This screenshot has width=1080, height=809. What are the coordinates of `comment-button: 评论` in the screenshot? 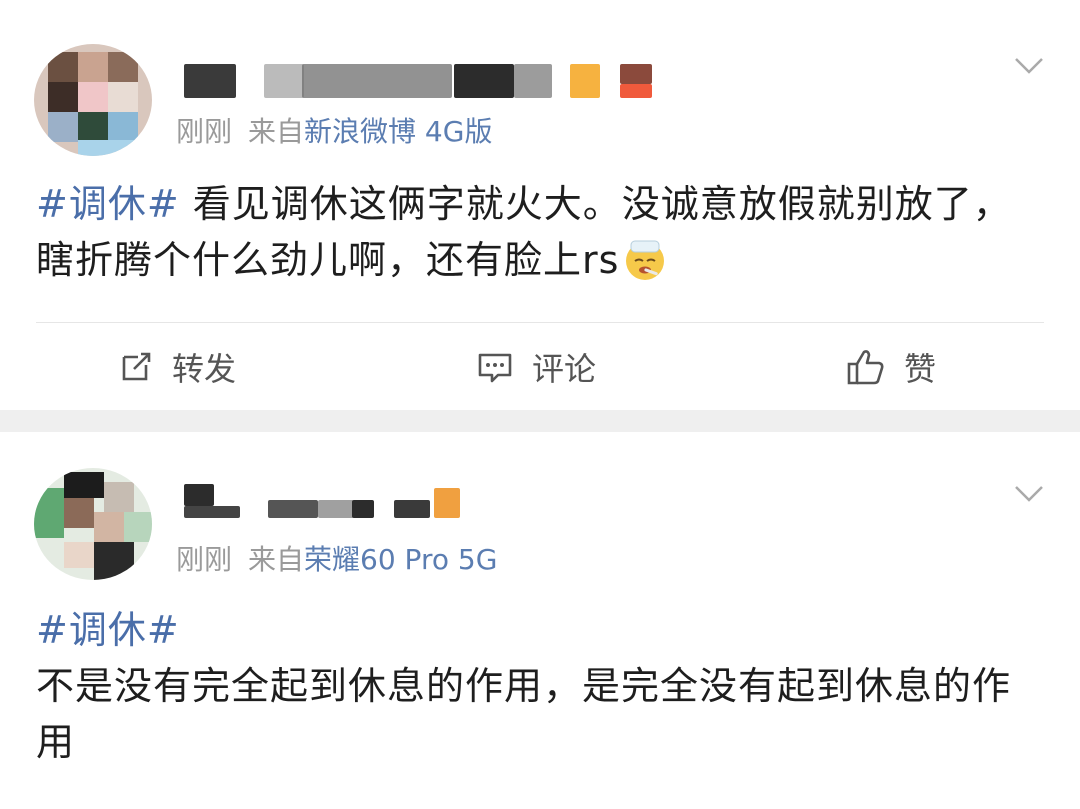 It's located at (536, 367).